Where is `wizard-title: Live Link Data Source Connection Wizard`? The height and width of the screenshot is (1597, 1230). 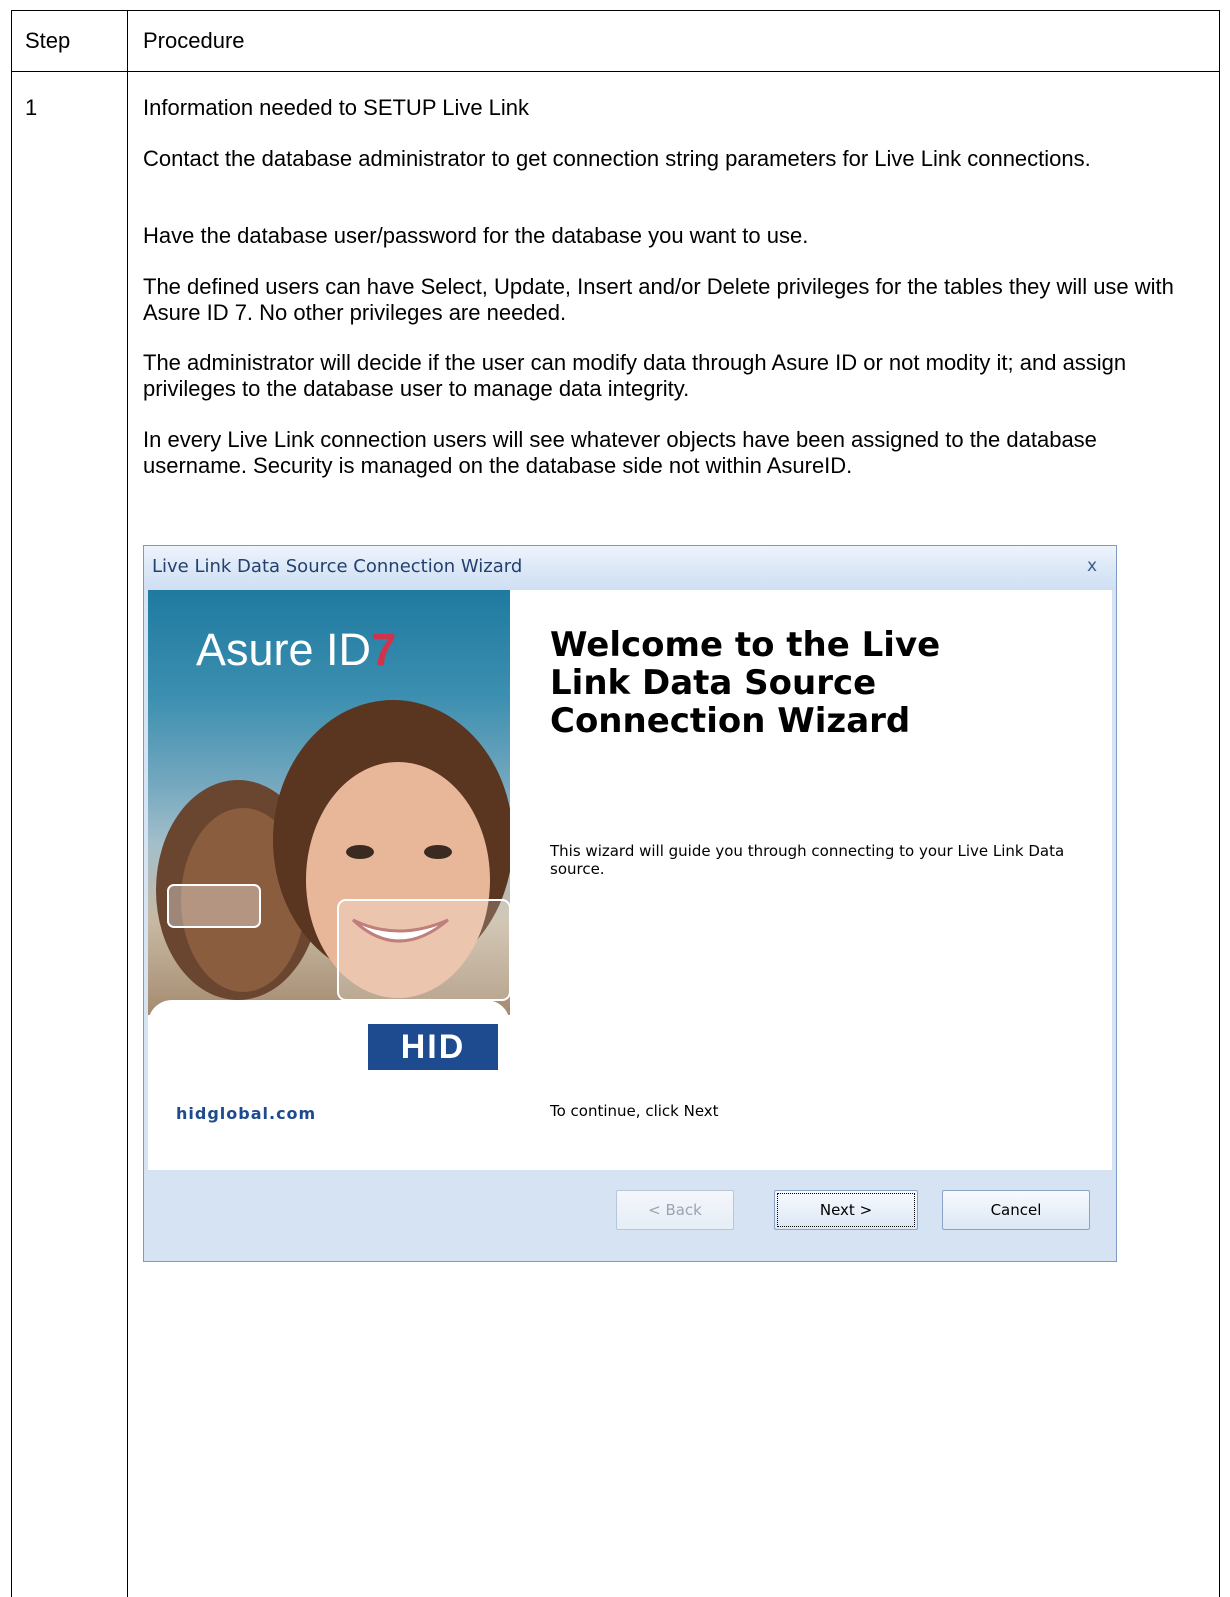 wizard-title: Live Link Data Source Connection Wizard is located at coordinates (337, 566).